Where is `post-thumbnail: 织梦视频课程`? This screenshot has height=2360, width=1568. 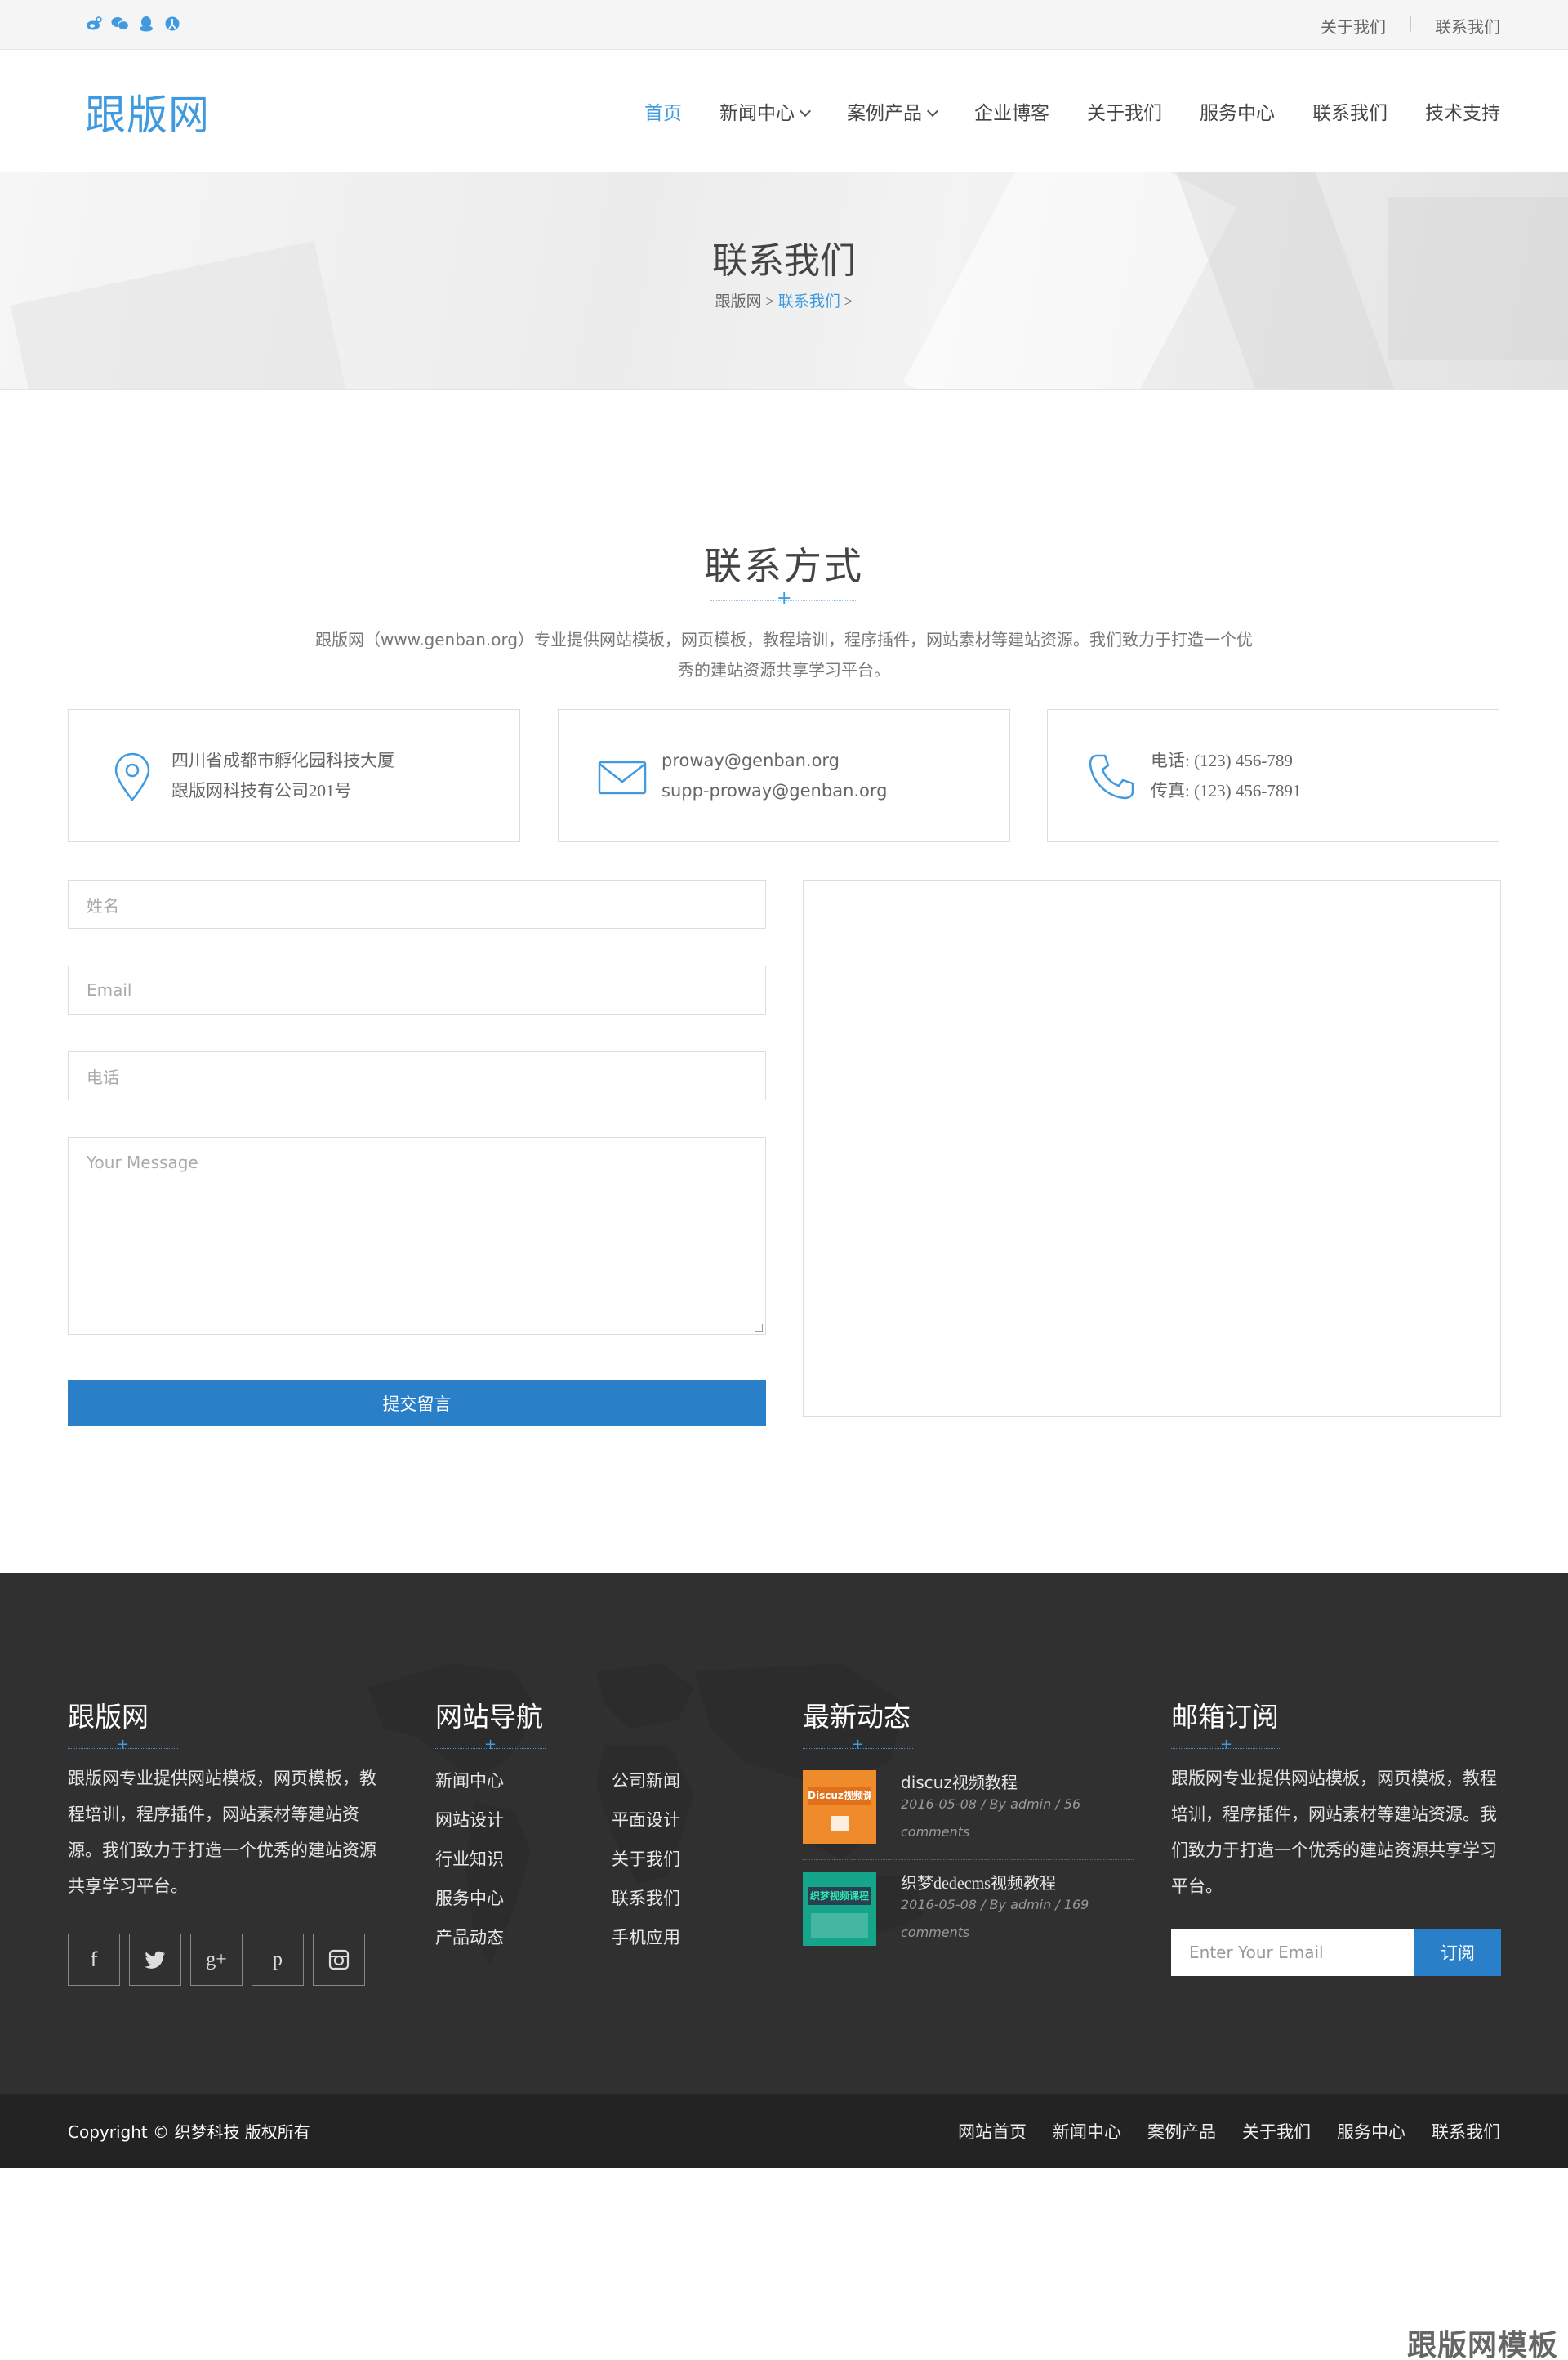 post-thumbnail: 织梦视频课程 is located at coordinates (839, 1909).